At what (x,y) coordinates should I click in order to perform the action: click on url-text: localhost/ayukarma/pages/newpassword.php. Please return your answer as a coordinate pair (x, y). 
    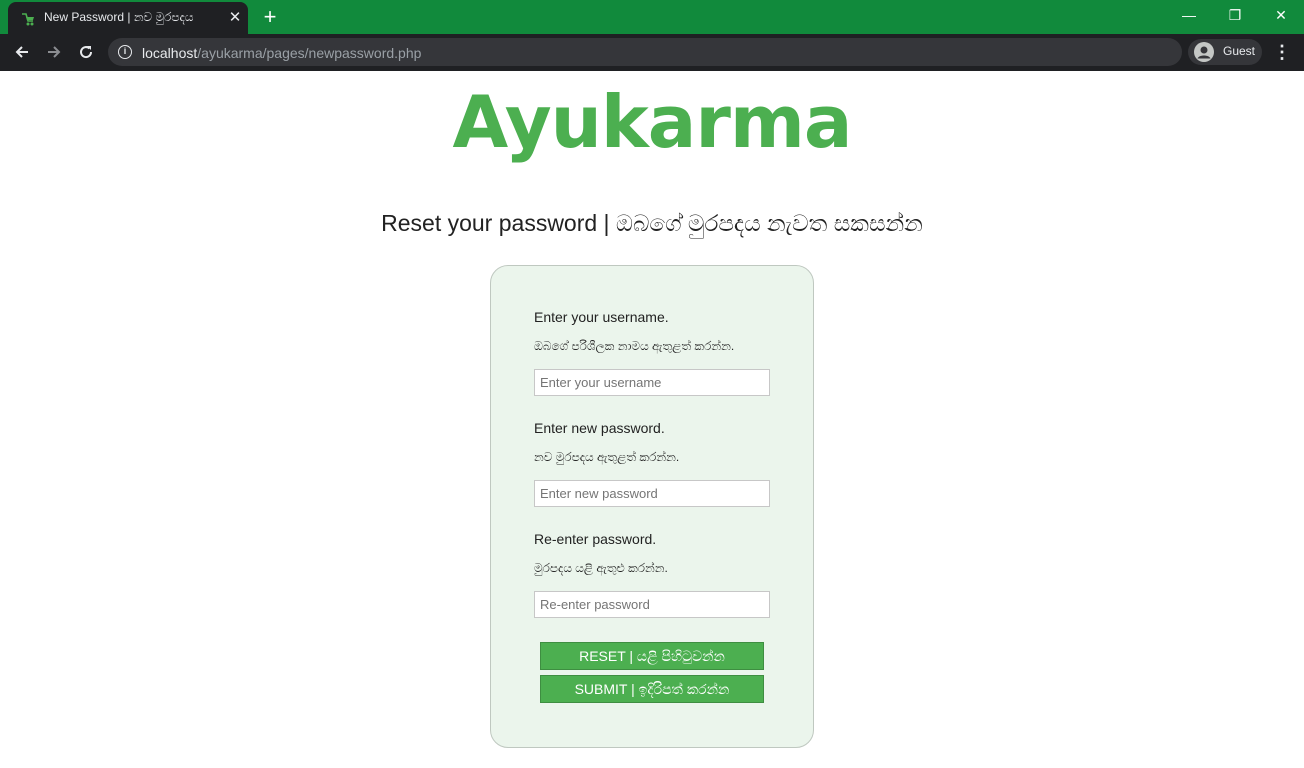
    Looking at the image, I should click on (281, 53).